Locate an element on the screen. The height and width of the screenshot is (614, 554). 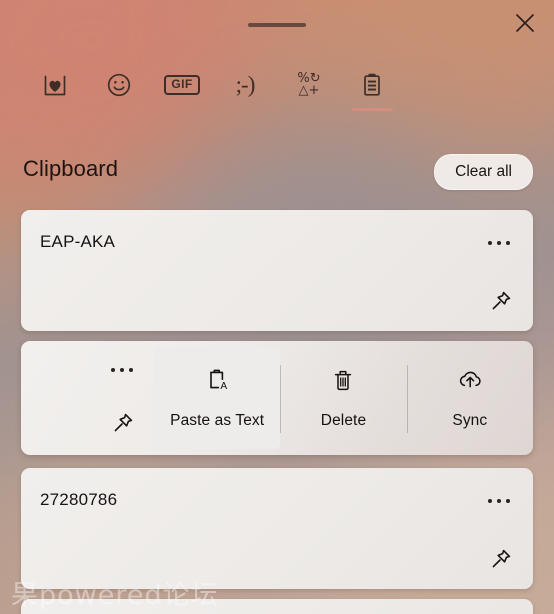
tab-clipboard is located at coordinates (372, 93).